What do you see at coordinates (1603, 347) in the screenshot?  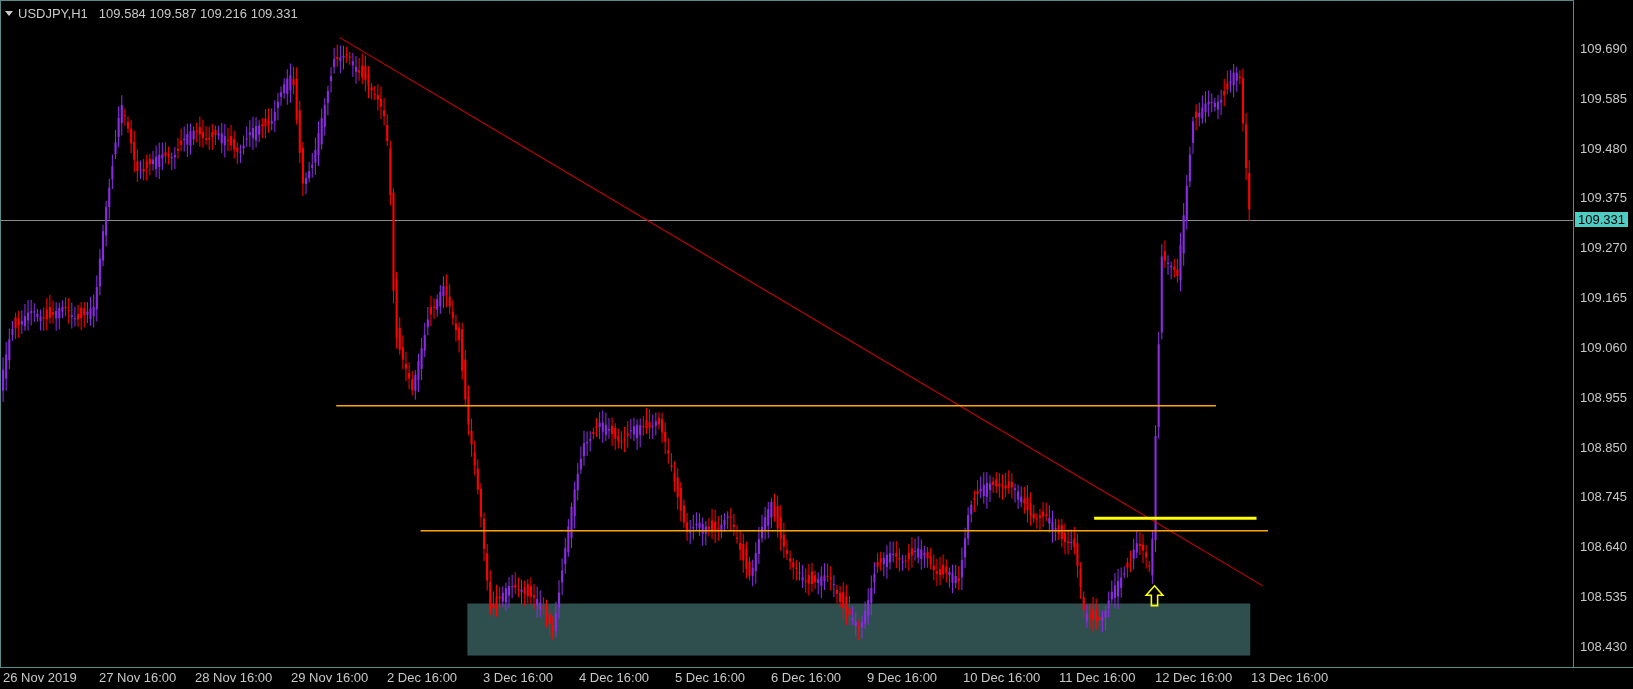 I see `price-tick-label: 109.060` at bounding box center [1603, 347].